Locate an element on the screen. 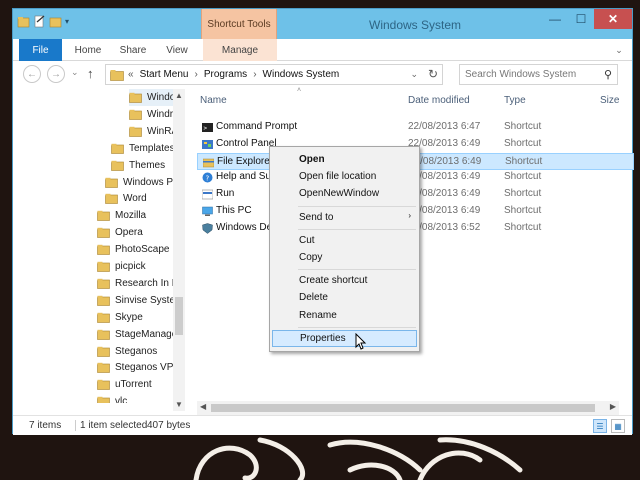 Image resolution: width=640 pixels, height=480 pixels. large-icons-view-button: ▦ is located at coordinates (618, 426).